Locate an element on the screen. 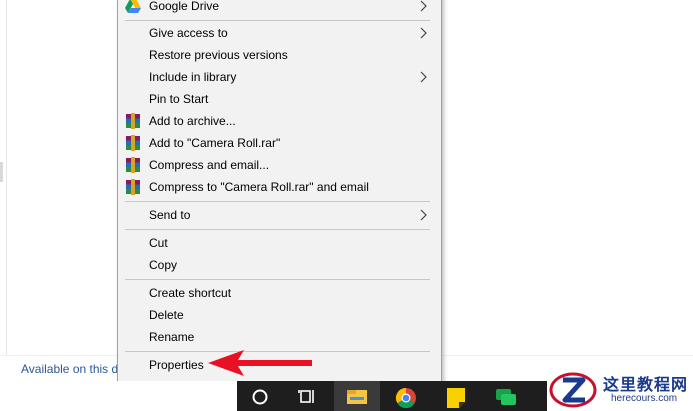 This screenshot has width=693, height=411. navigation-pane-divider is located at coordinates (6, 177).